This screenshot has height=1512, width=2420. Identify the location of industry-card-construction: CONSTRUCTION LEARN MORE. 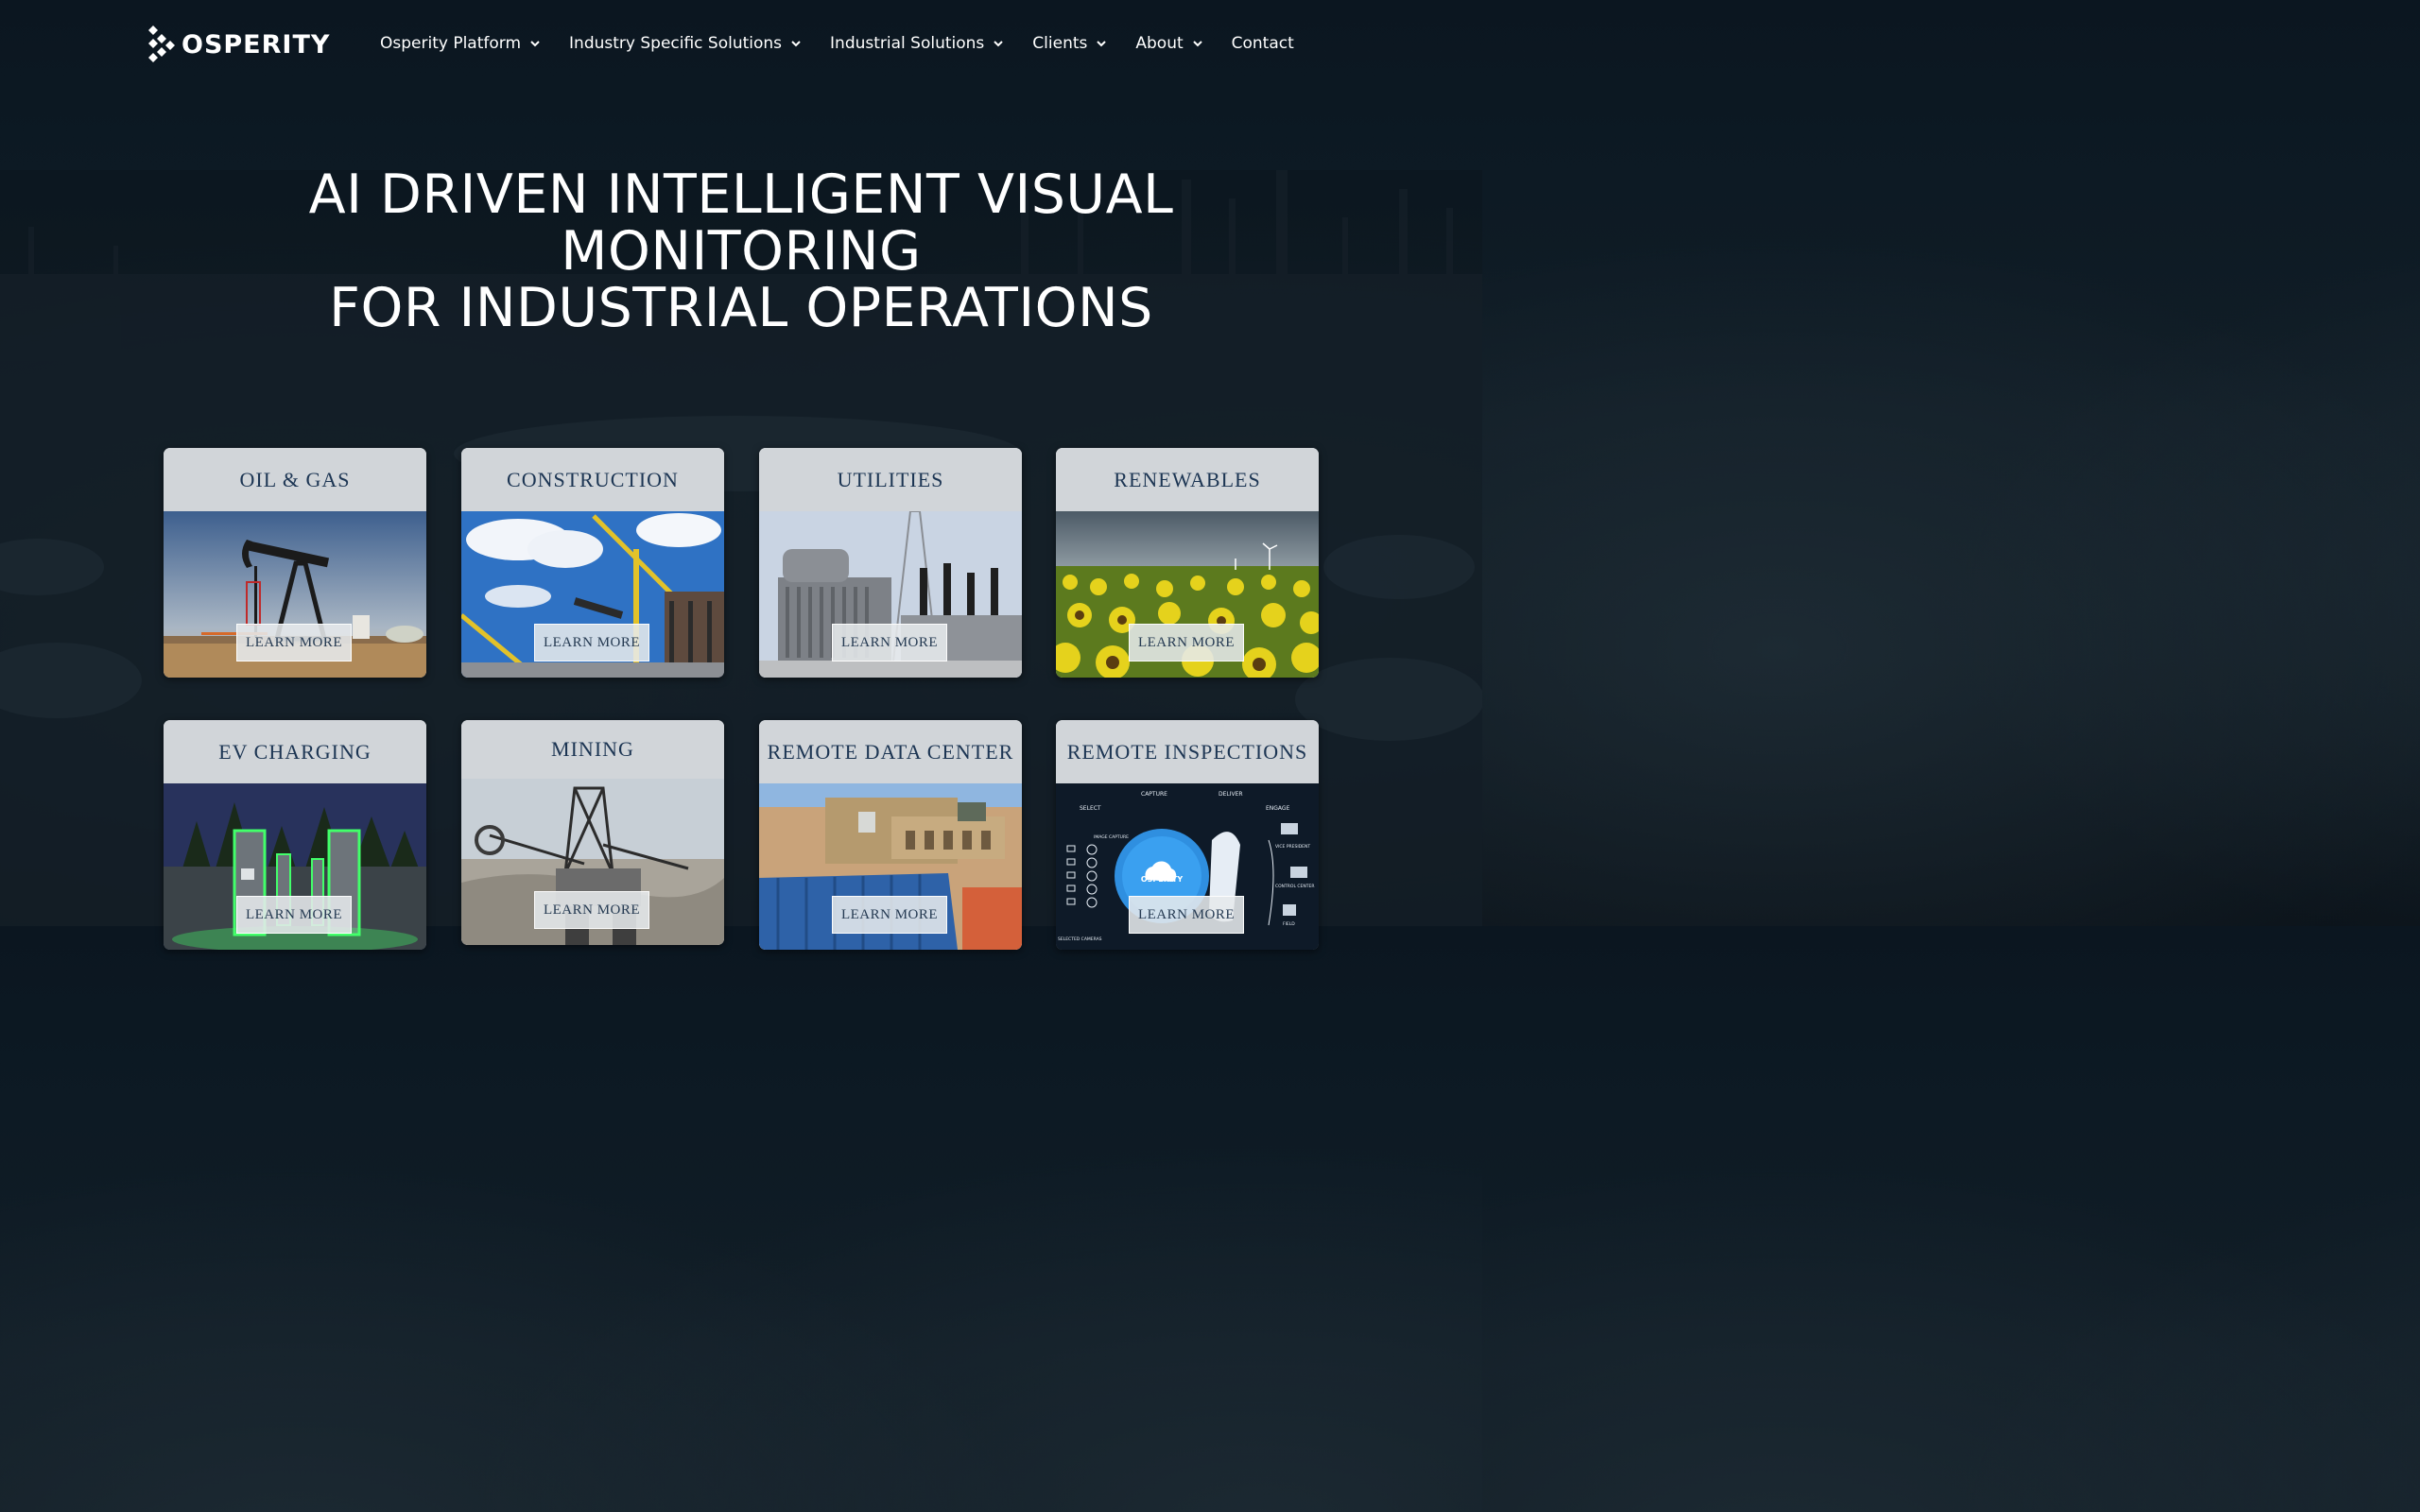
(592, 563).